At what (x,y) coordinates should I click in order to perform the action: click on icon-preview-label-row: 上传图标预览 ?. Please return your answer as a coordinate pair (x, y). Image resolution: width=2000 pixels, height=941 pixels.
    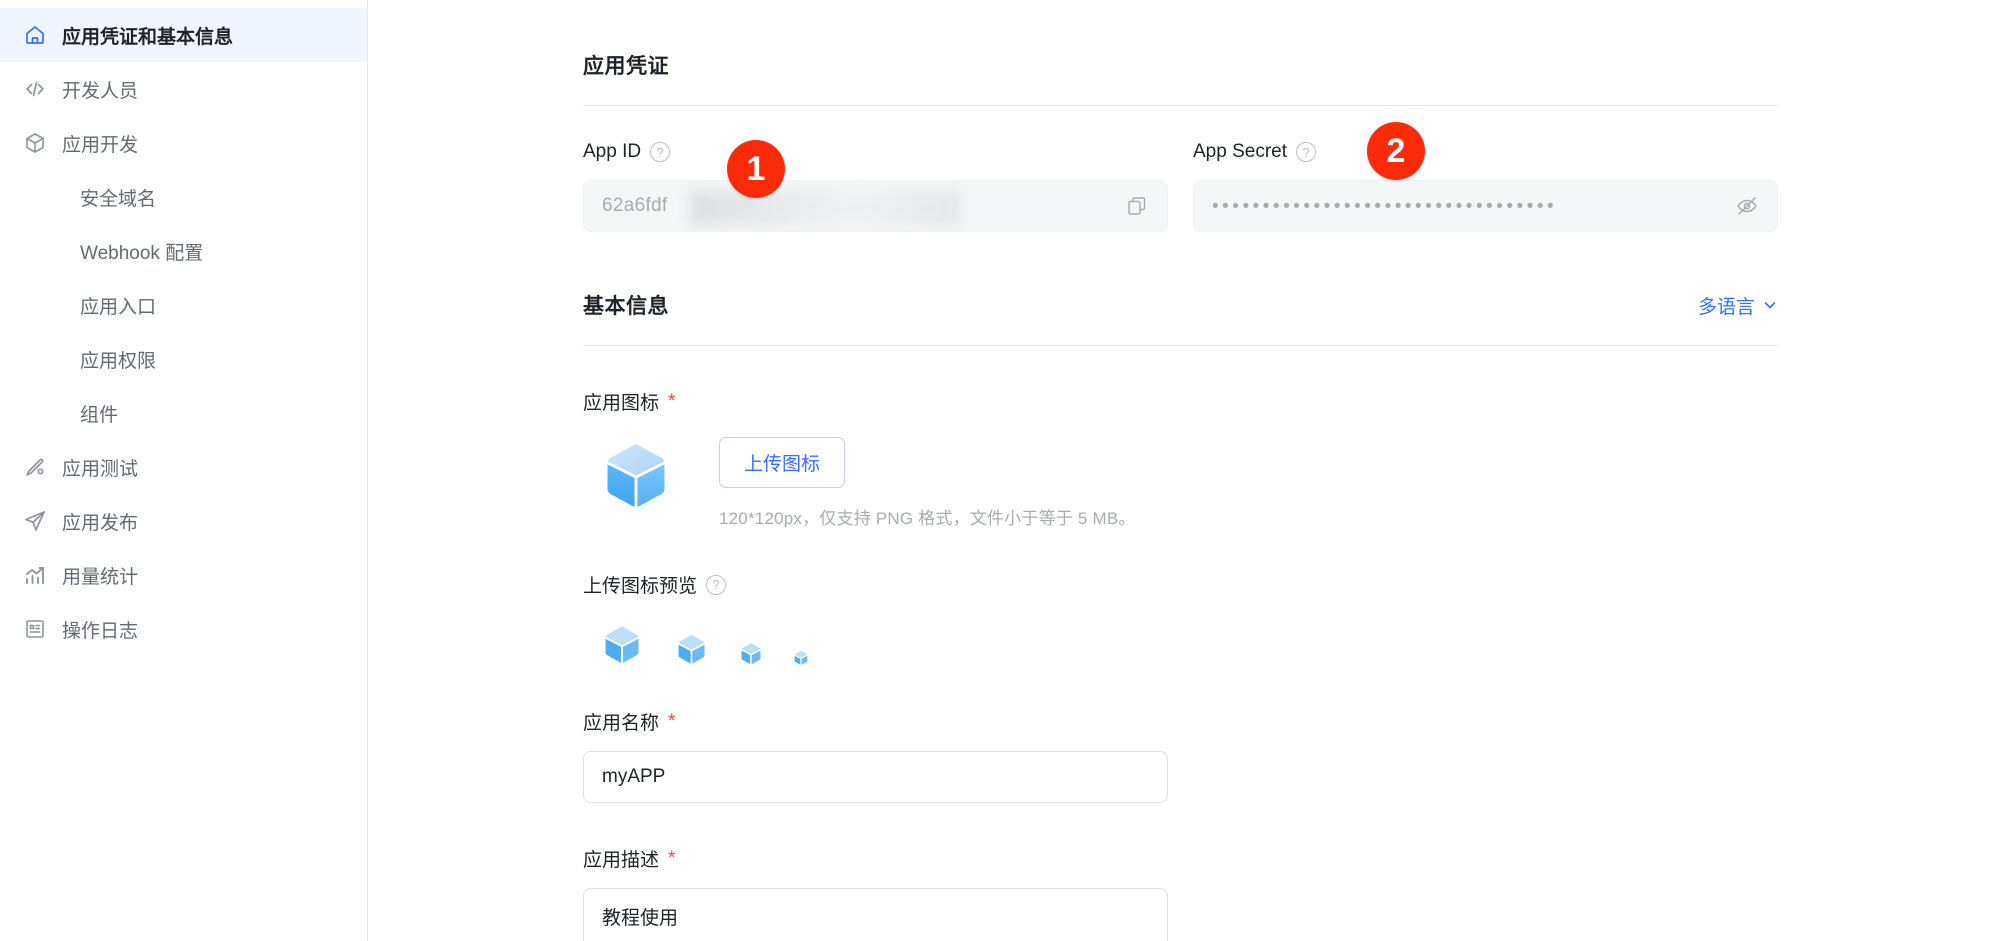
    Looking at the image, I should click on (1291, 584).